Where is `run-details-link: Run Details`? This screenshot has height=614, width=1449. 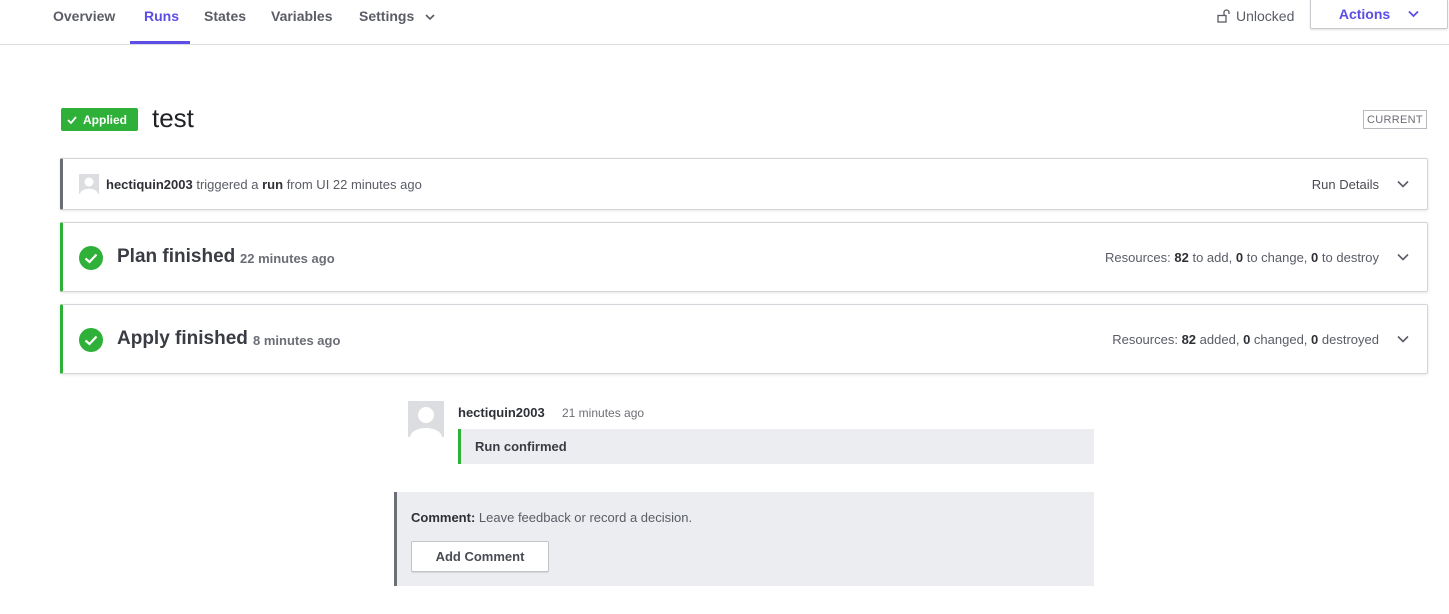
run-details-link: Run Details is located at coordinates (1345, 184).